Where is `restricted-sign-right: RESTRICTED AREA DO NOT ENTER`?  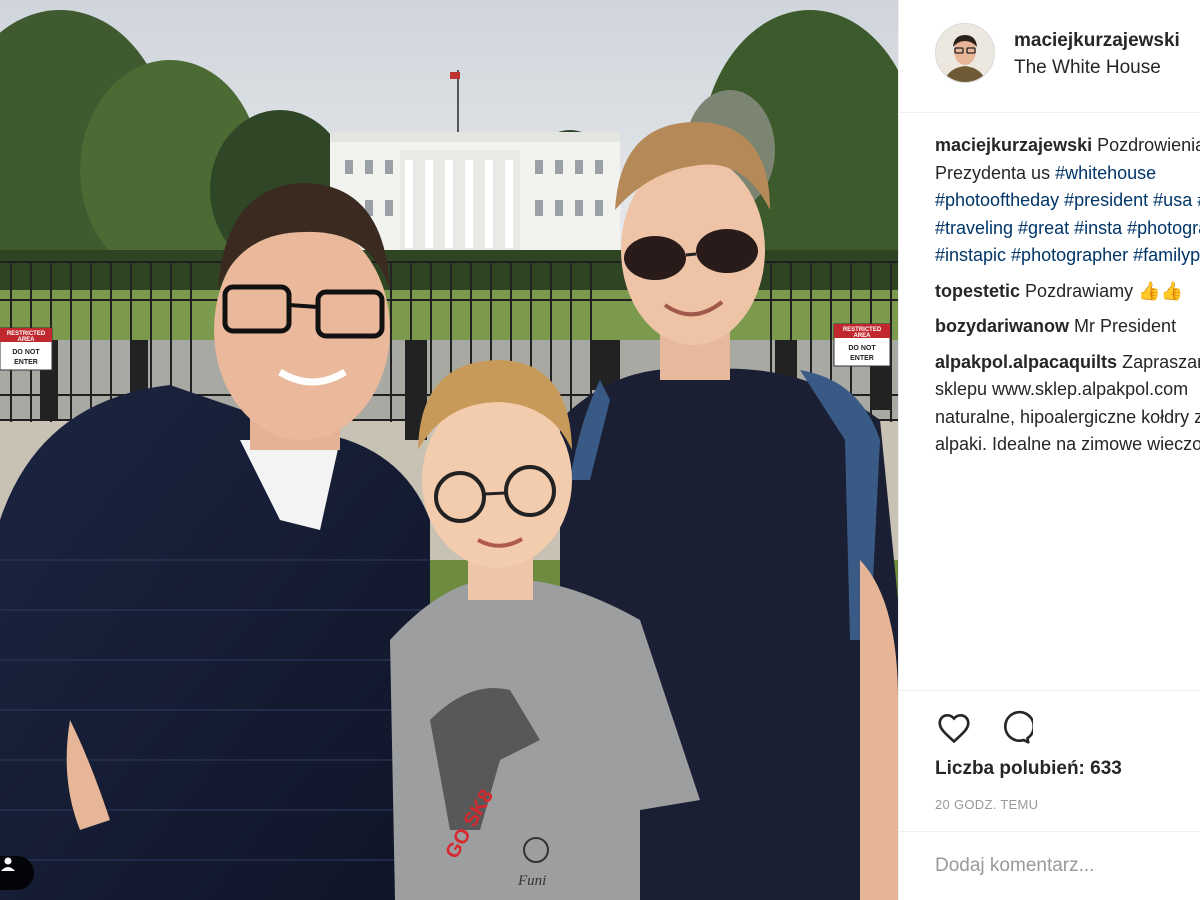 restricted-sign-right: RESTRICTED AREA DO NOT ENTER is located at coordinates (862, 345).